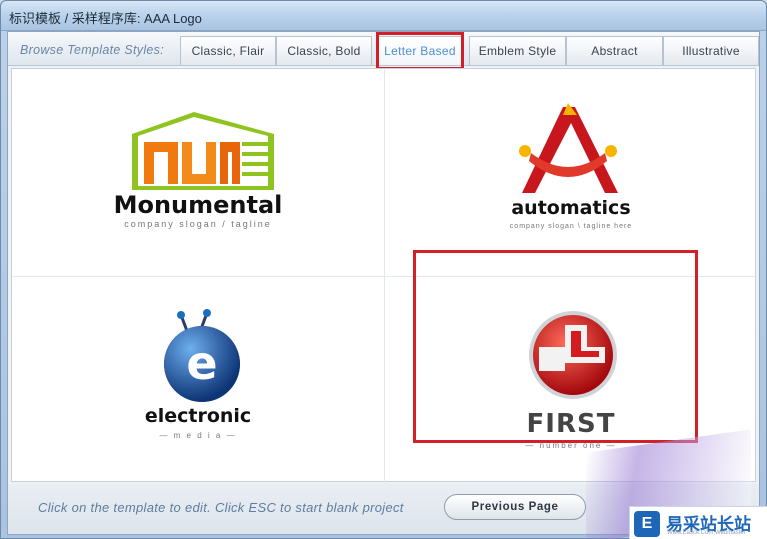  I want to click on window-title: 标识模板 / 采样程序库: AAA Logo, so click(105, 18).